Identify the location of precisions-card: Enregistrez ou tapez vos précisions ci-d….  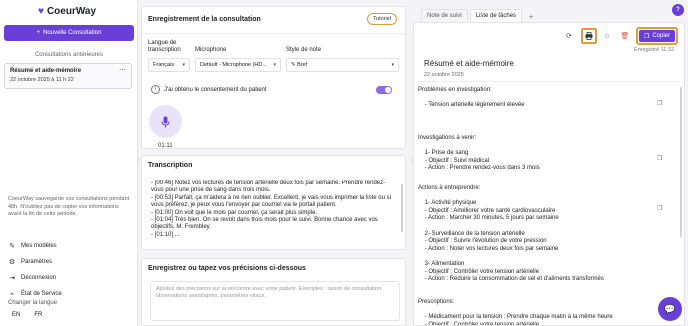
(273, 292).